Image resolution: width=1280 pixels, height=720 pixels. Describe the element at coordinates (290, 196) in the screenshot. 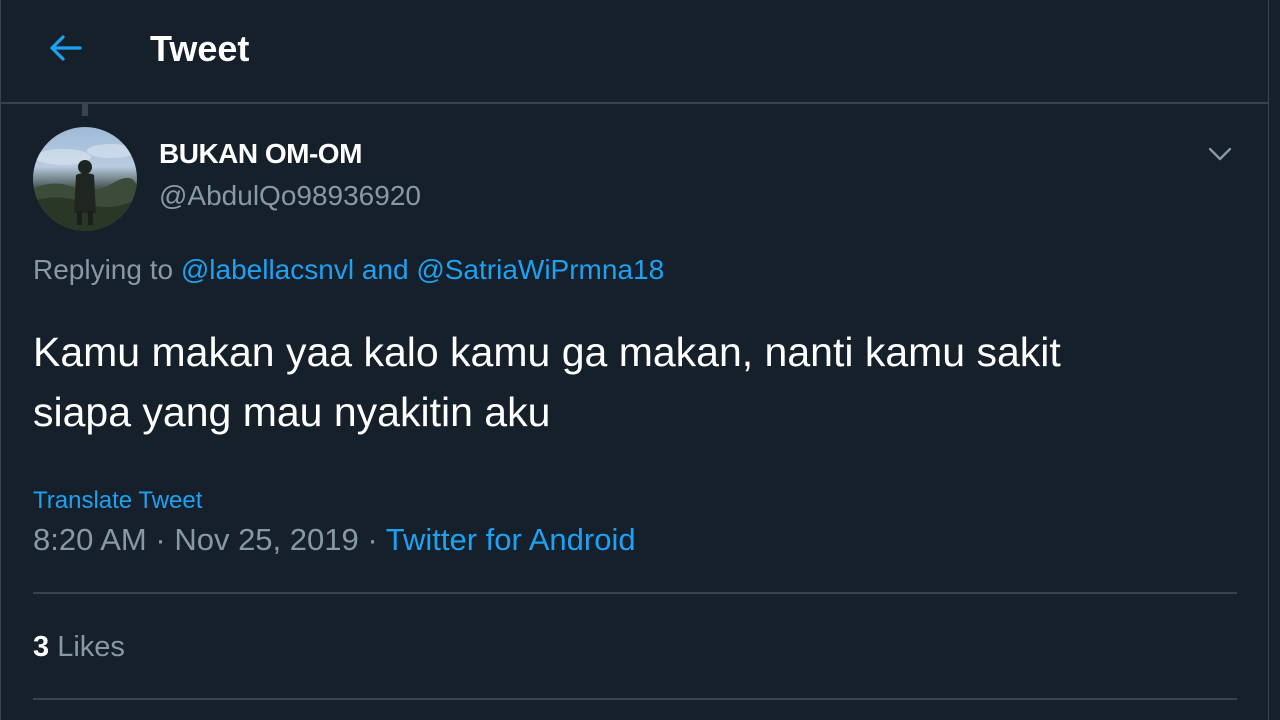

I see `author-handle: @AbdulQo98936920` at that location.